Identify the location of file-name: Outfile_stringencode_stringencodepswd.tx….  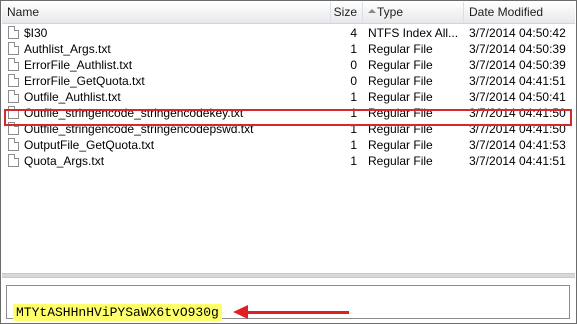
(139, 129).